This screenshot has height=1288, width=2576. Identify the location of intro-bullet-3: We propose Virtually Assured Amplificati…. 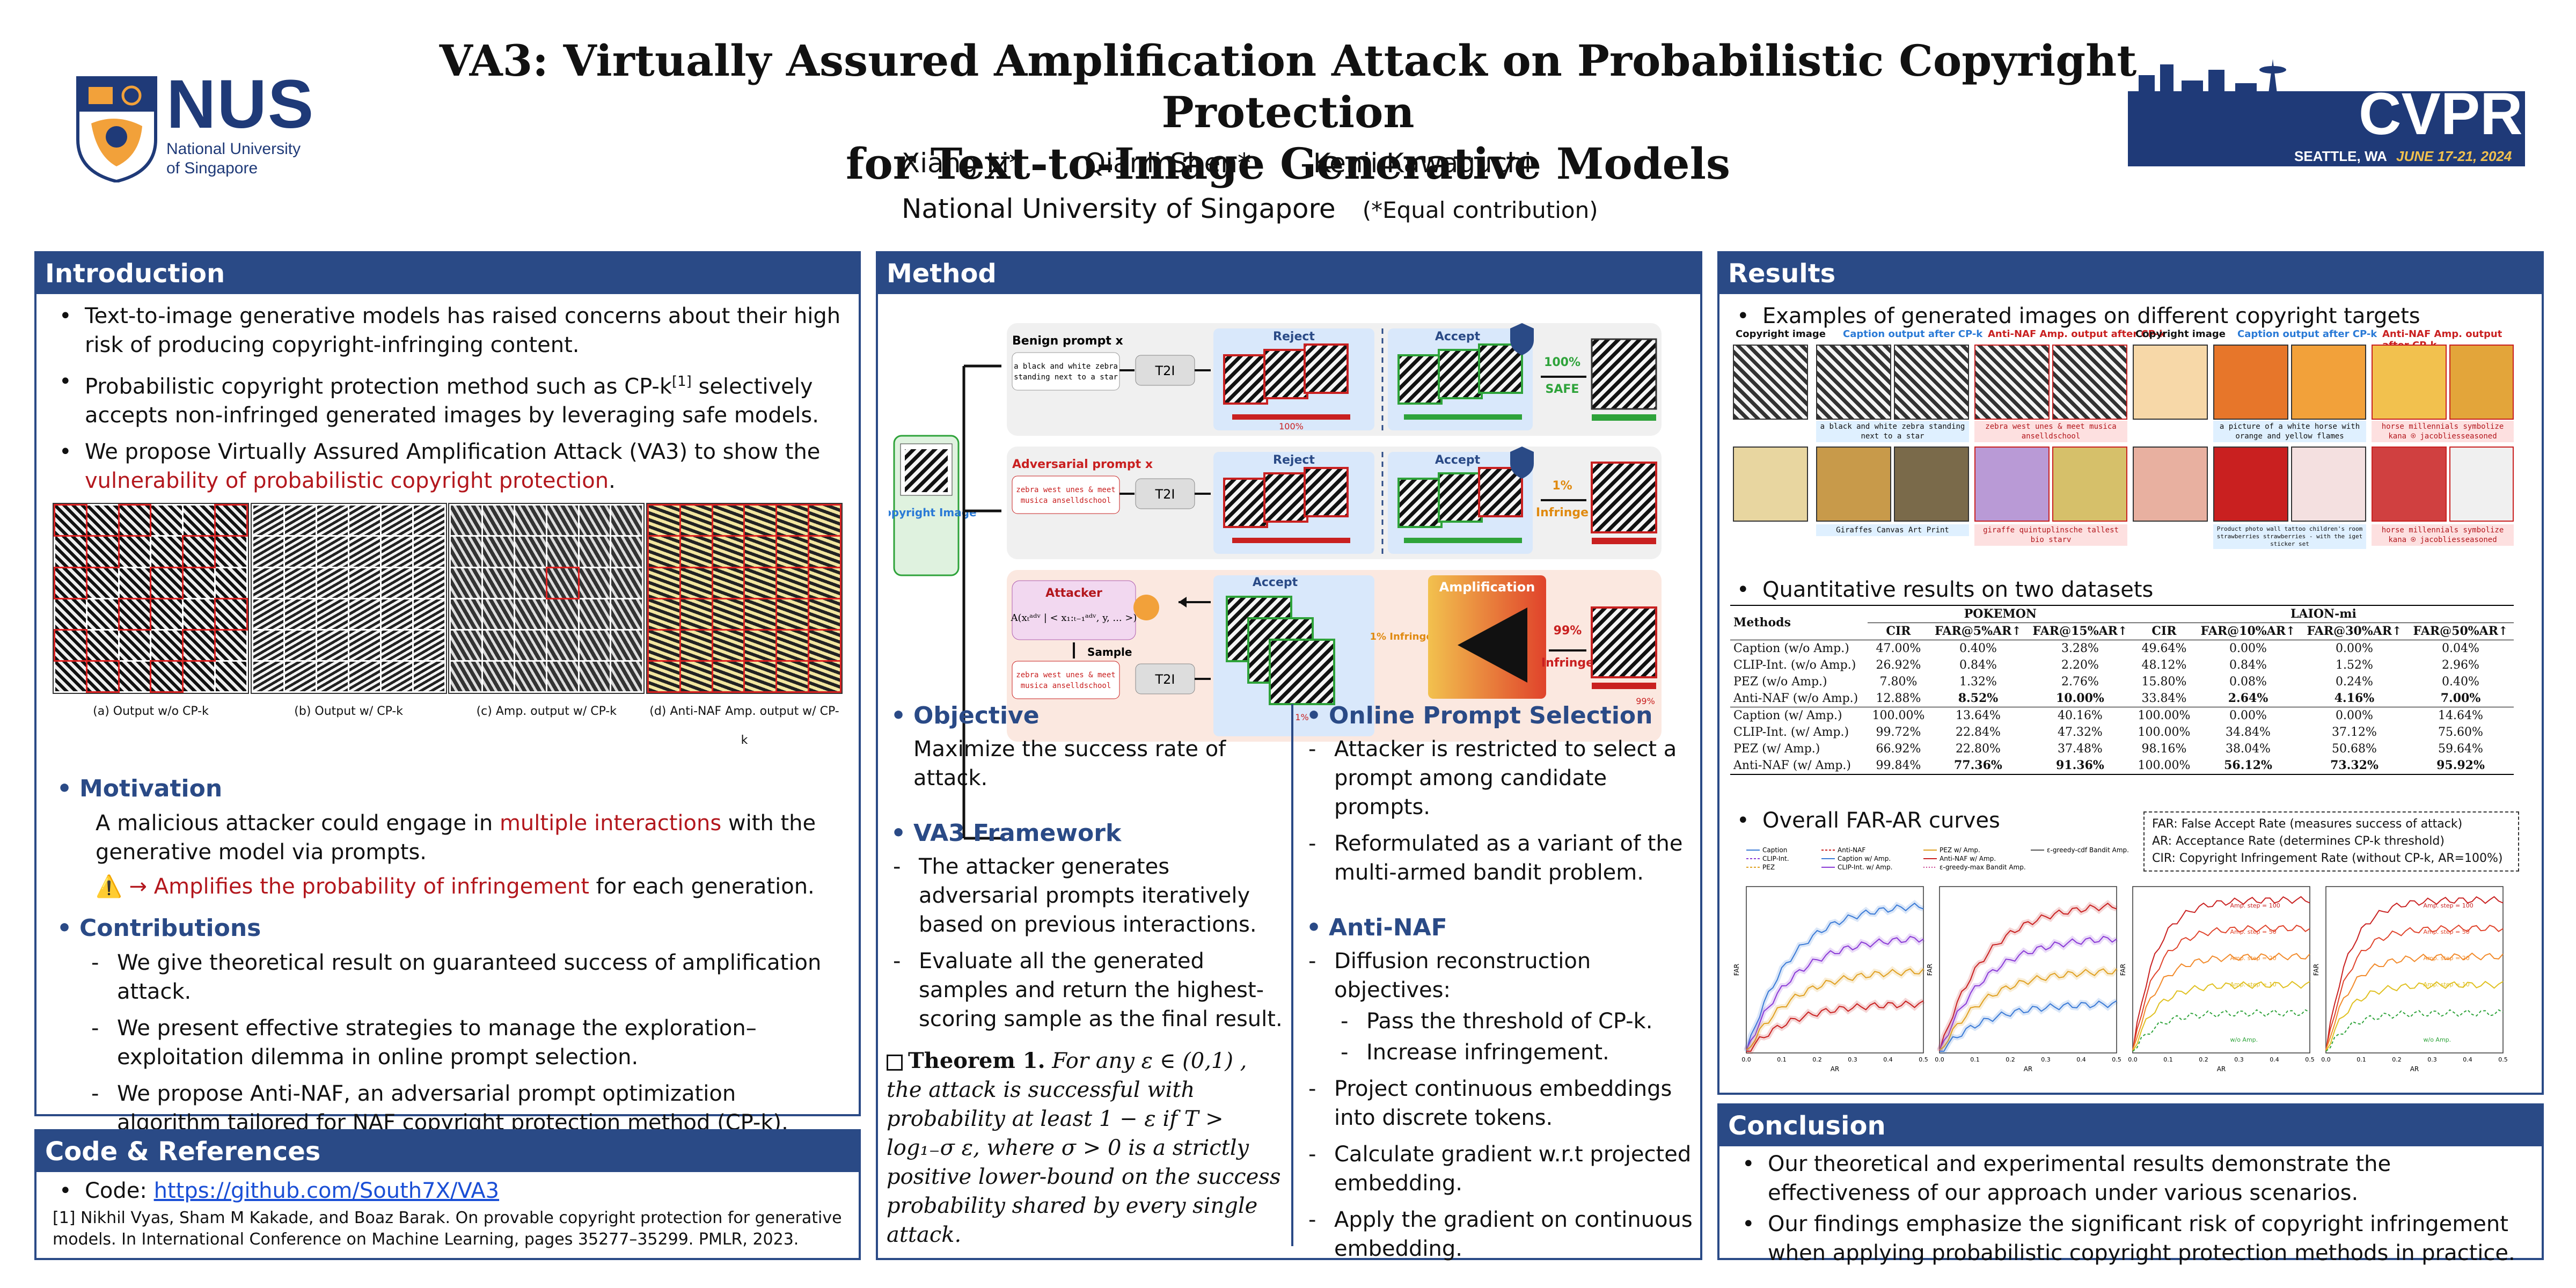
(448, 466).